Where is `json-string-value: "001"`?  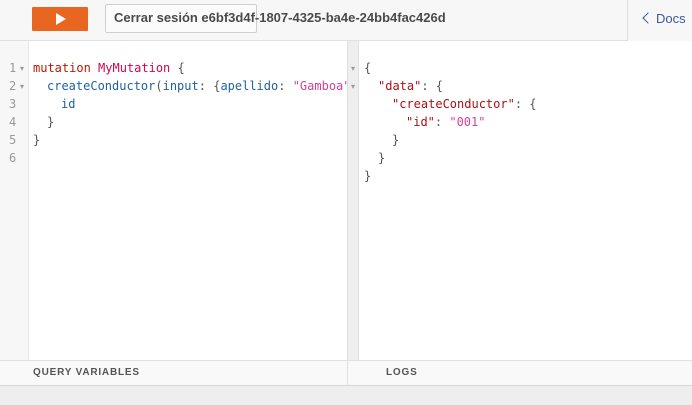
json-string-value: "001" is located at coordinates (467, 122).